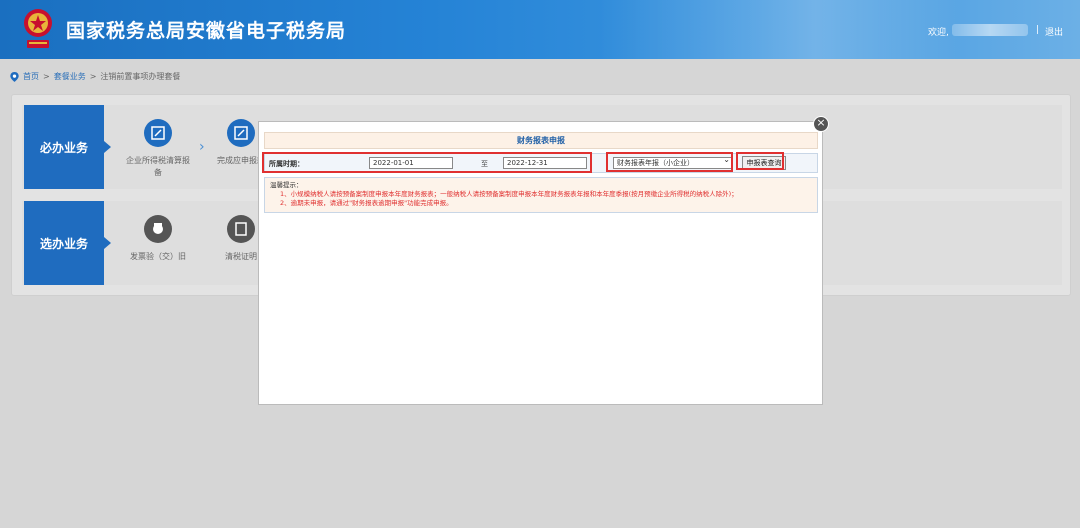 The height and width of the screenshot is (528, 1080). Describe the element at coordinates (541, 140) in the screenshot. I see `modal-title: 财务报表申报` at that location.